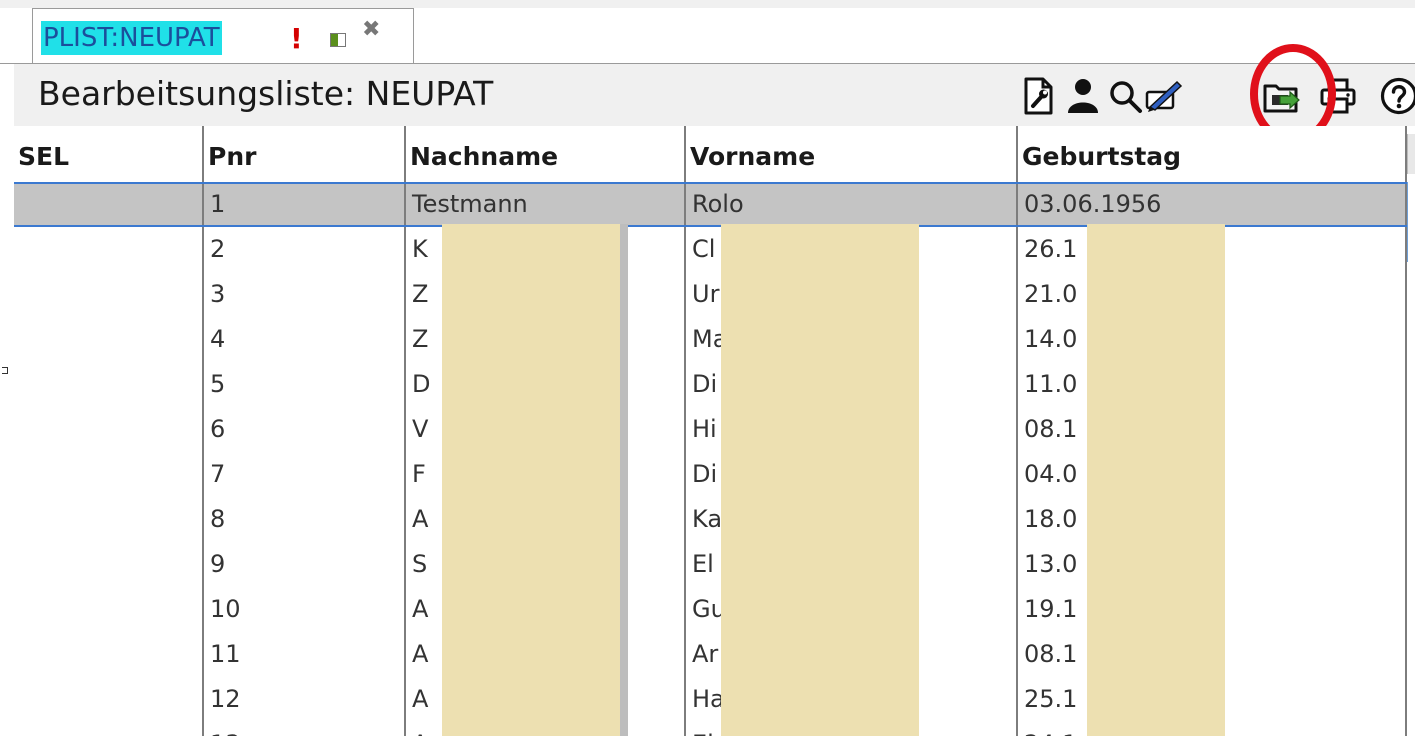  What do you see at coordinates (131, 38) in the screenshot?
I see `tab-label: PLIST:NEUPAT` at bounding box center [131, 38].